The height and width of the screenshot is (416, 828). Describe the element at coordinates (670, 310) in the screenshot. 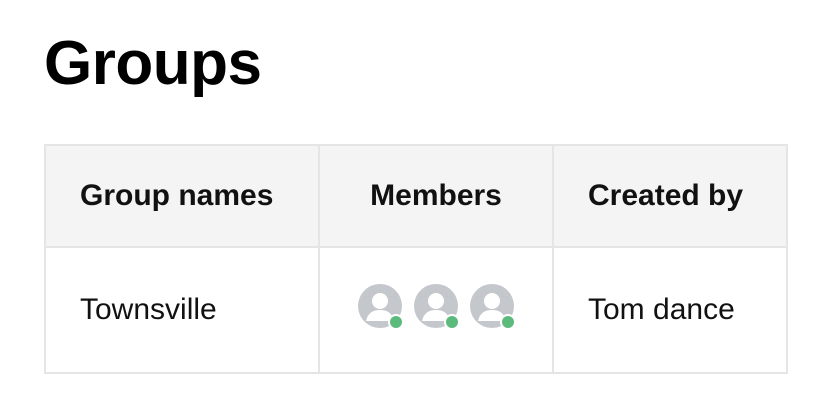

I see `created-by-cell: Tom dance` at that location.